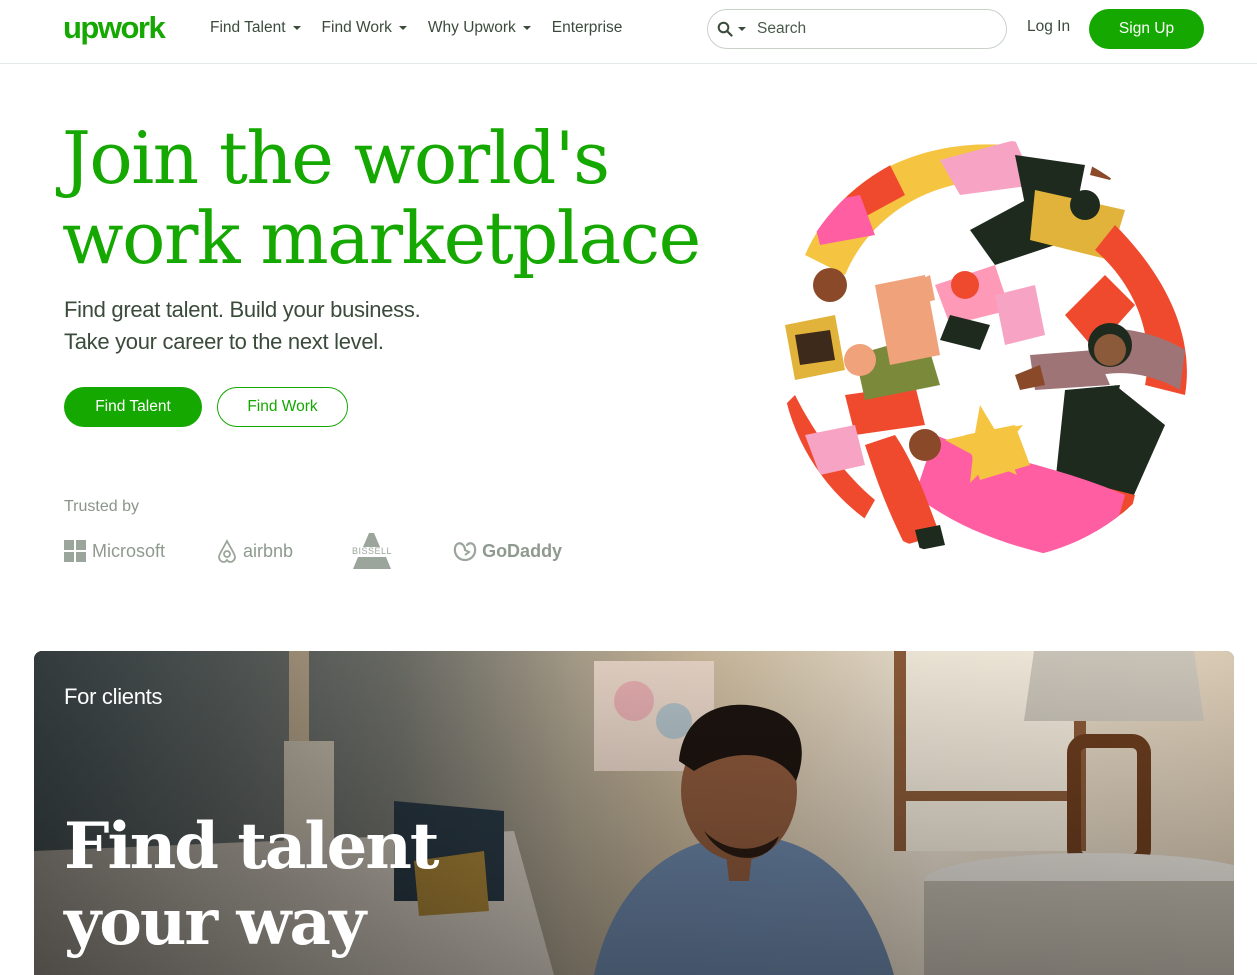 This screenshot has width=1257, height=975. I want to click on nav-find-work: Find Work, so click(365, 28).